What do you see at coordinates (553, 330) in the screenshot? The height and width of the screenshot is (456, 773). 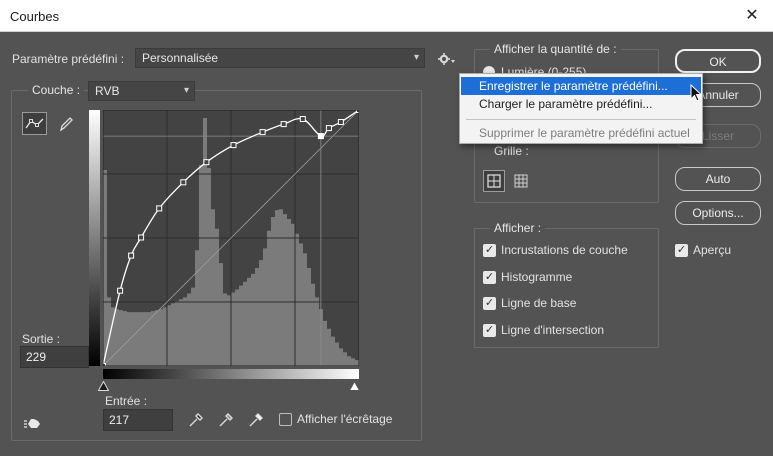 I see `intersection-line-label: Ligne d'intersection` at bounding box center [553, 330].